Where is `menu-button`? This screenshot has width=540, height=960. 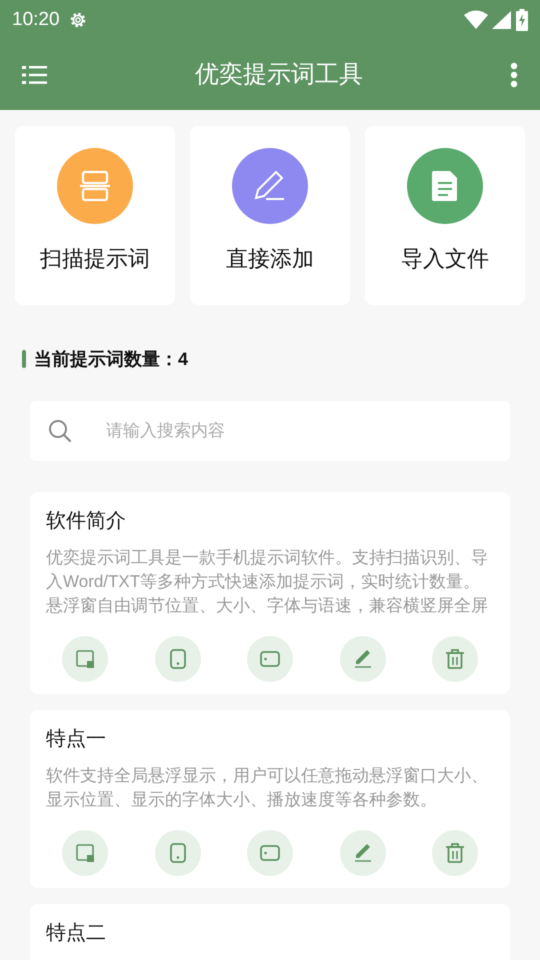
menu-button is located at coordinates (35, 75).